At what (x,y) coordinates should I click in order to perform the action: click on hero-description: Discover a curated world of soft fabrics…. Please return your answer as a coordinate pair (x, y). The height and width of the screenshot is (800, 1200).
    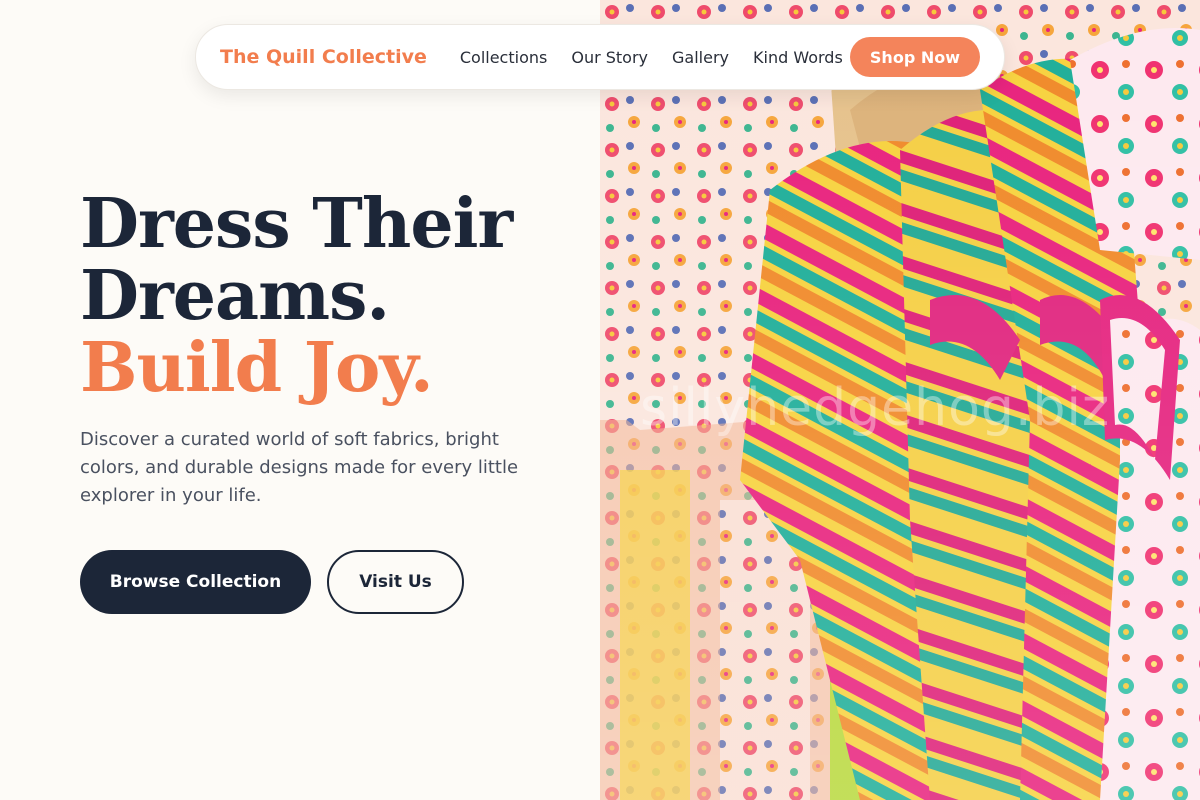
    Looking at the image, I should click on (299, 467).